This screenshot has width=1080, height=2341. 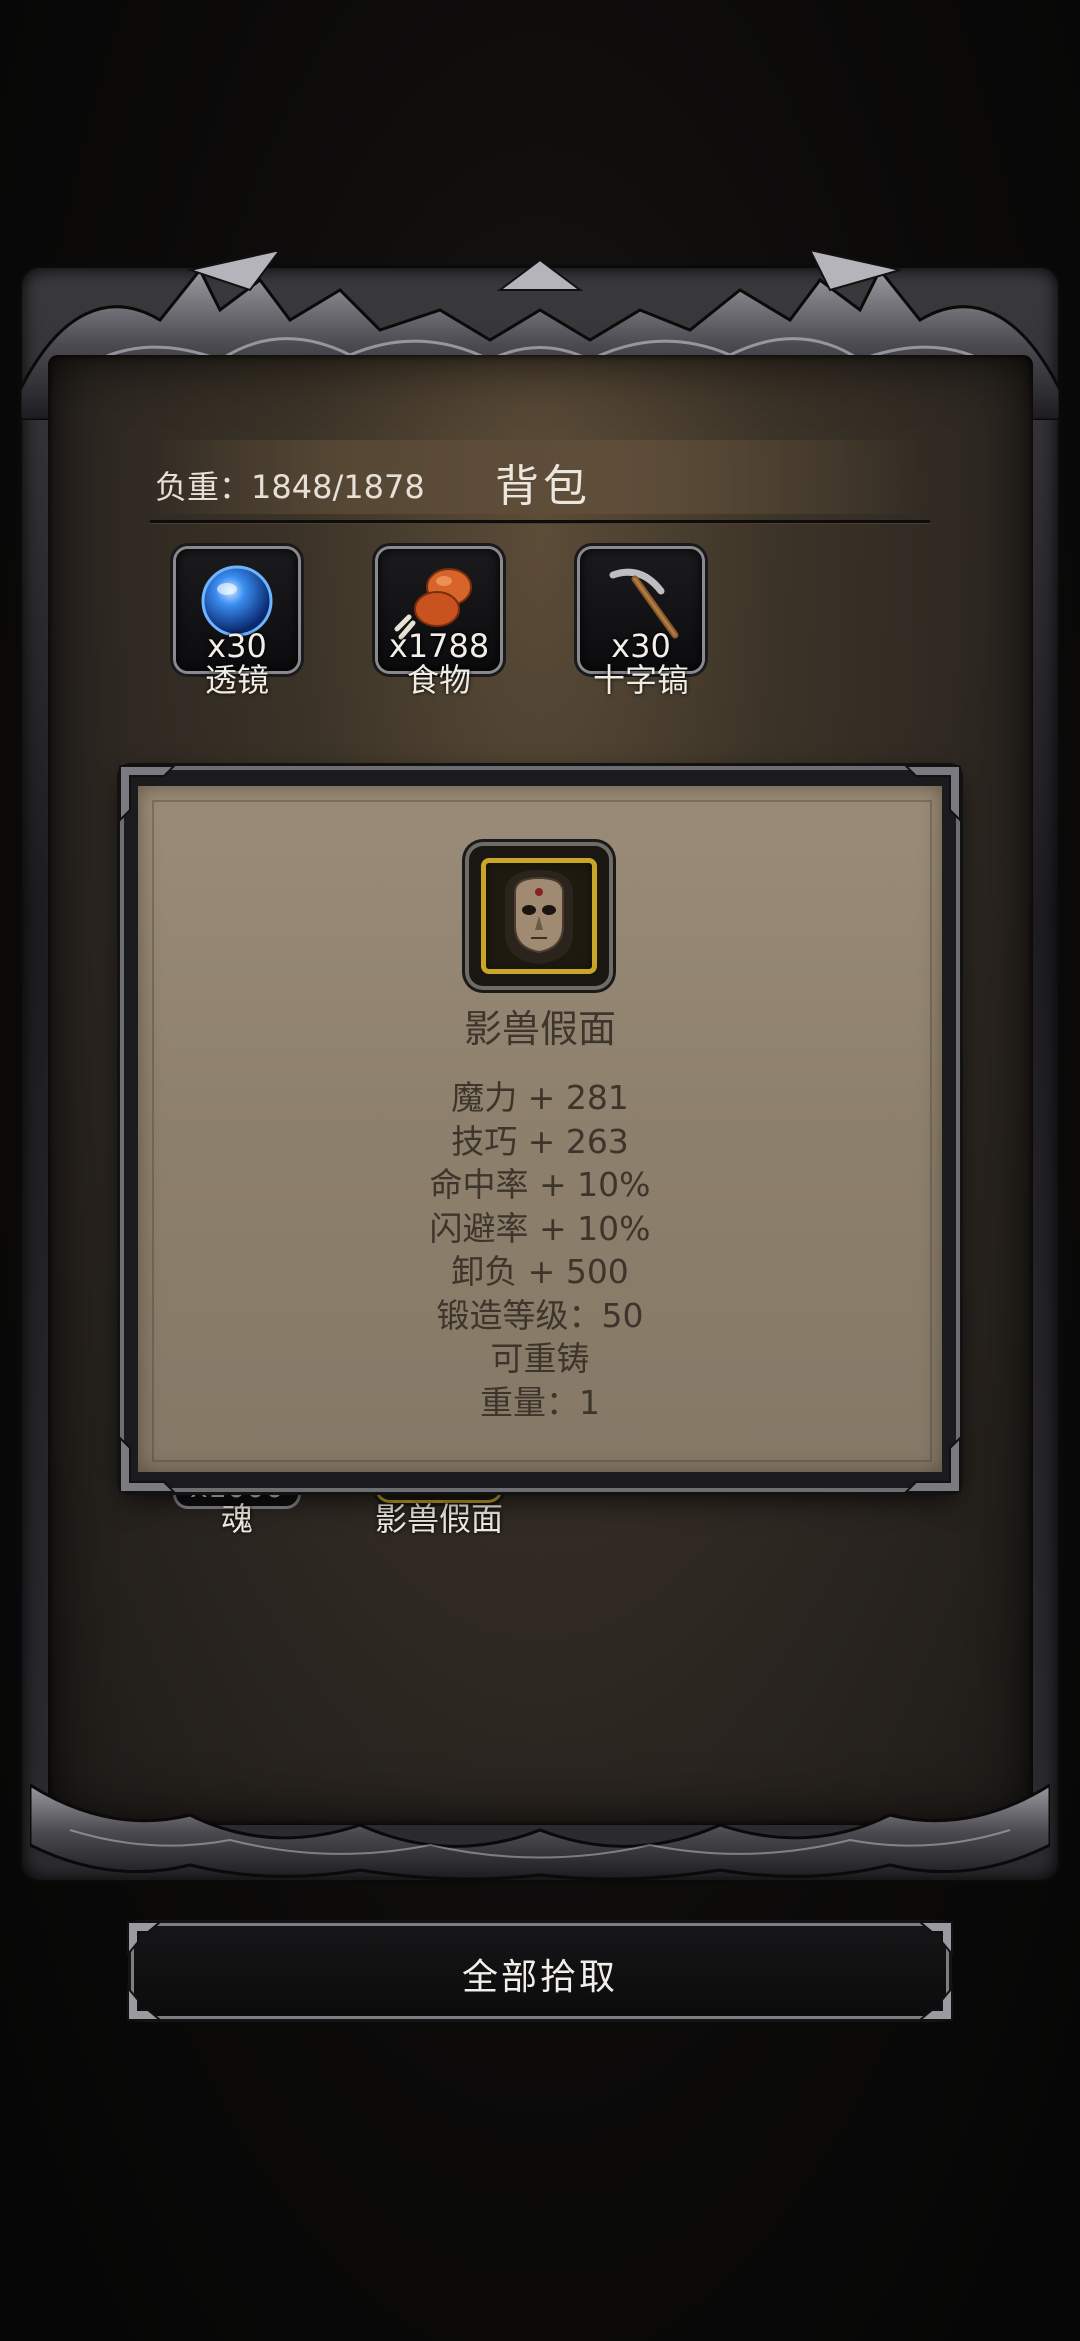 What do you see at coordinates (641, 624) in the screenshot?
I see `inventory-slot-pickaxe: x30 十字镐` at bounding box center [641, 624].